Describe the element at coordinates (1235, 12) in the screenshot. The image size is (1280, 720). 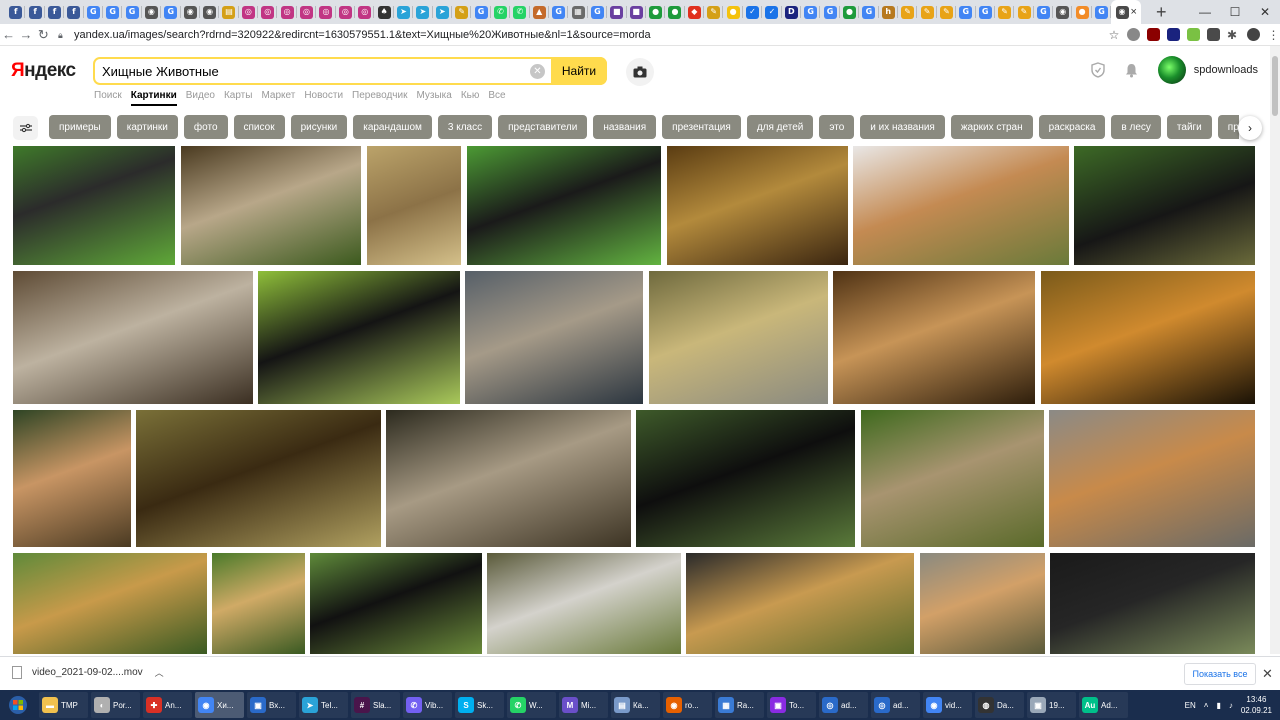
I see `maximize-icon: ☐` at that location.